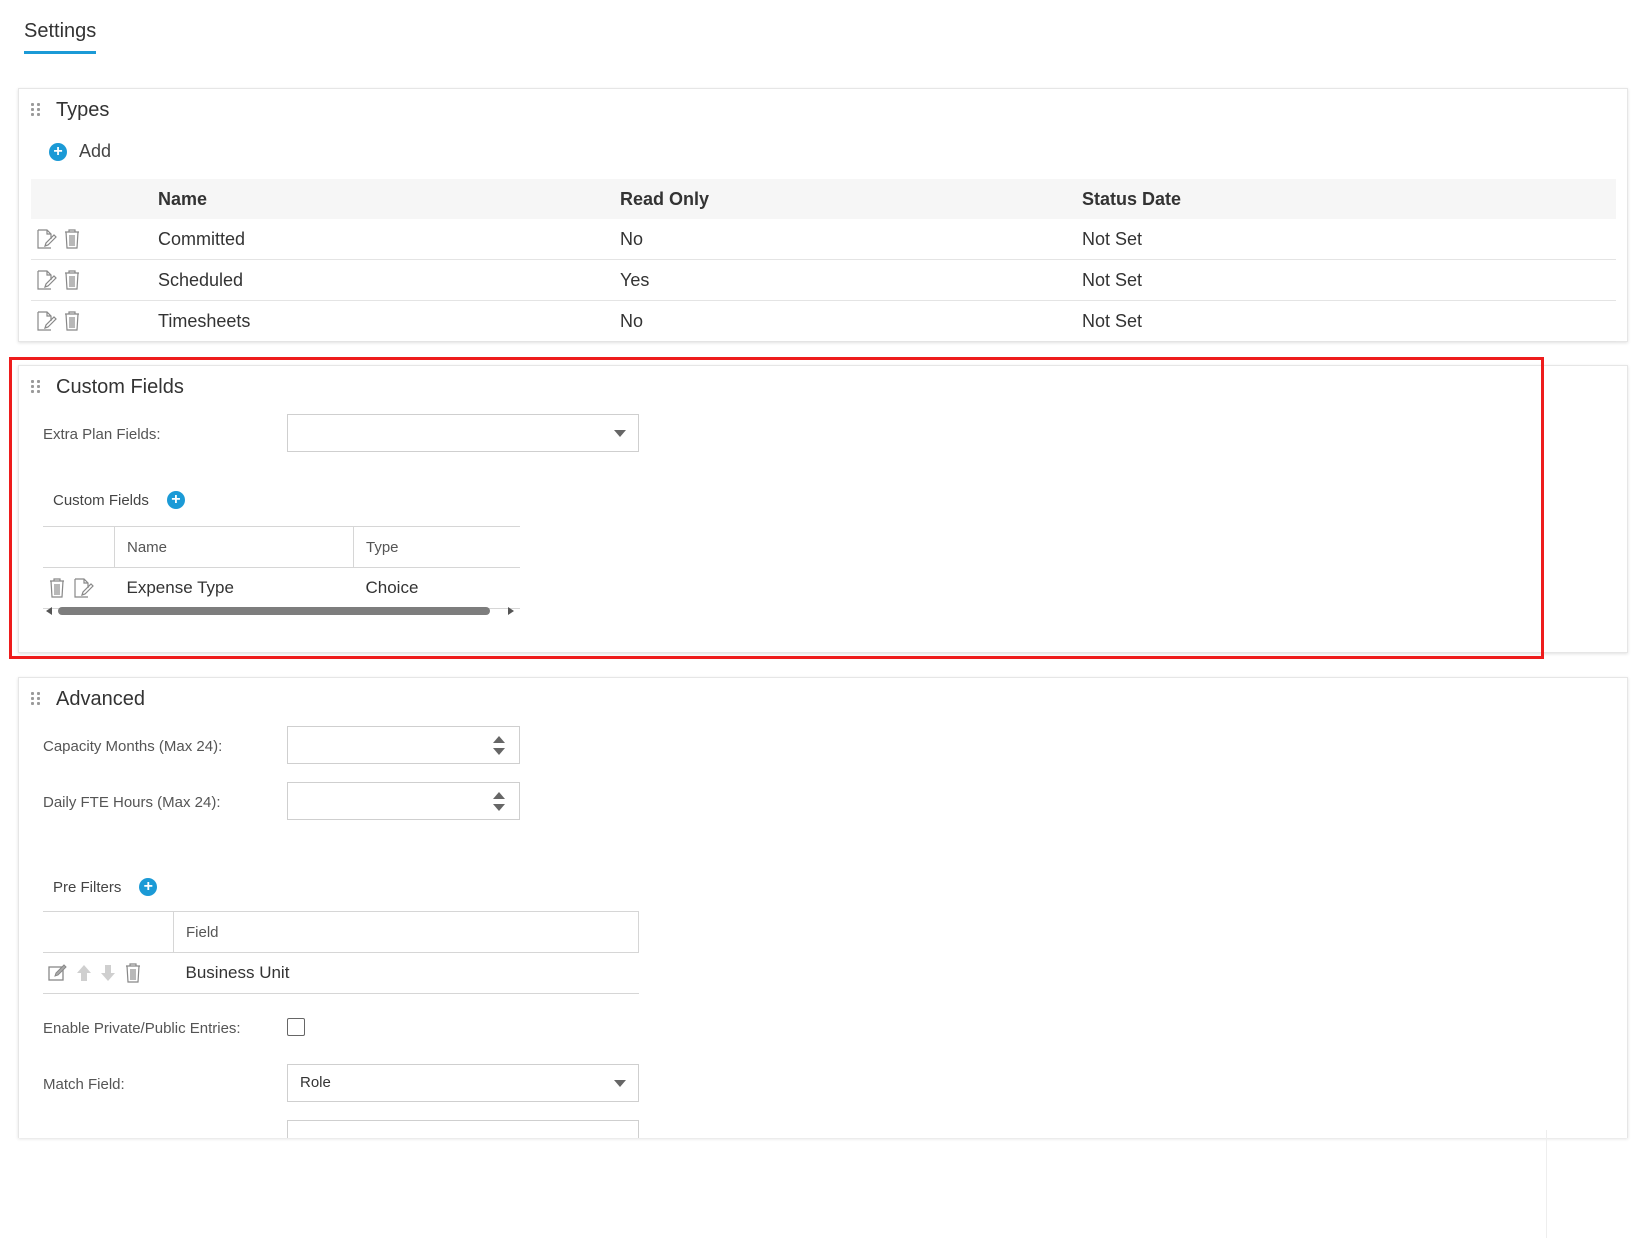 The image size is (1647, 1238). What do you see at coordinates (296, 1027) in the screenshot?
I see `enable-private-public-checkbox` at bounding box center [296, 1027].